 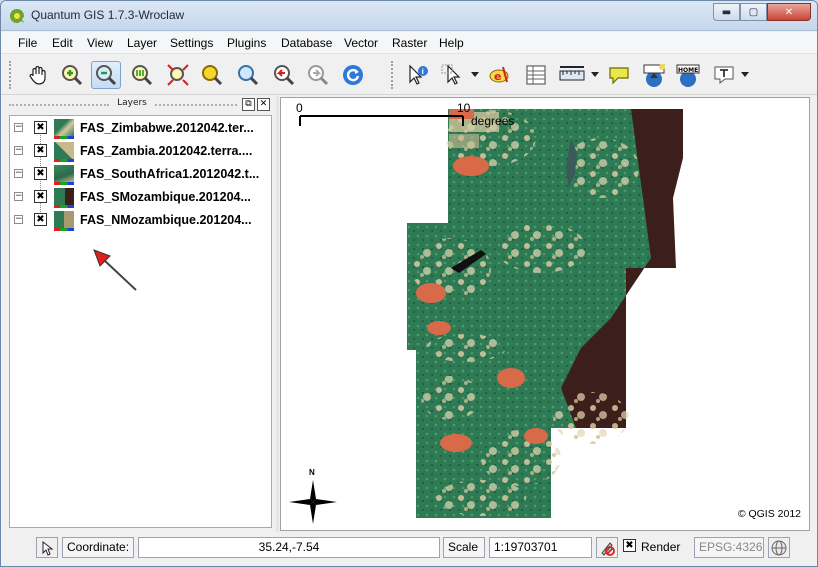 What do you see at coordinates (212, 75) in the screenshot?
I see `zoom-selection-button` at bounding box center [212, 75].